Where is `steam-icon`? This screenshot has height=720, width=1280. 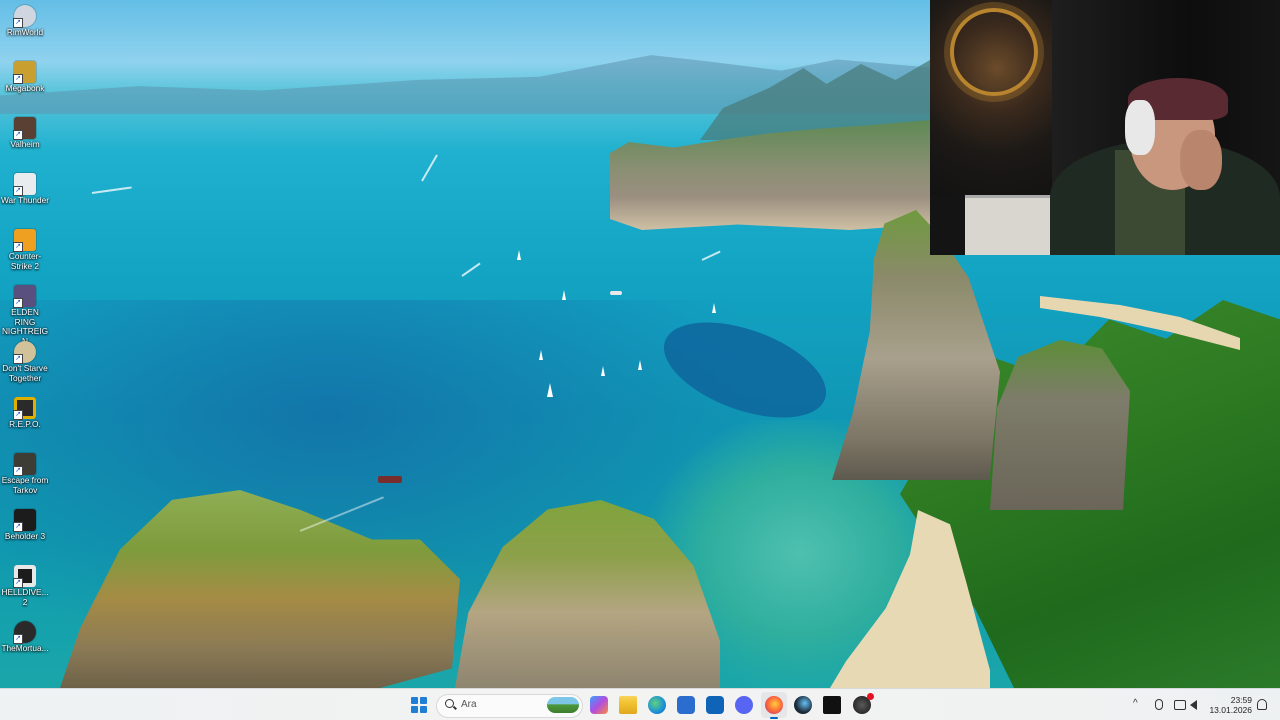
steam-icon is located at coordinates (803, 705).